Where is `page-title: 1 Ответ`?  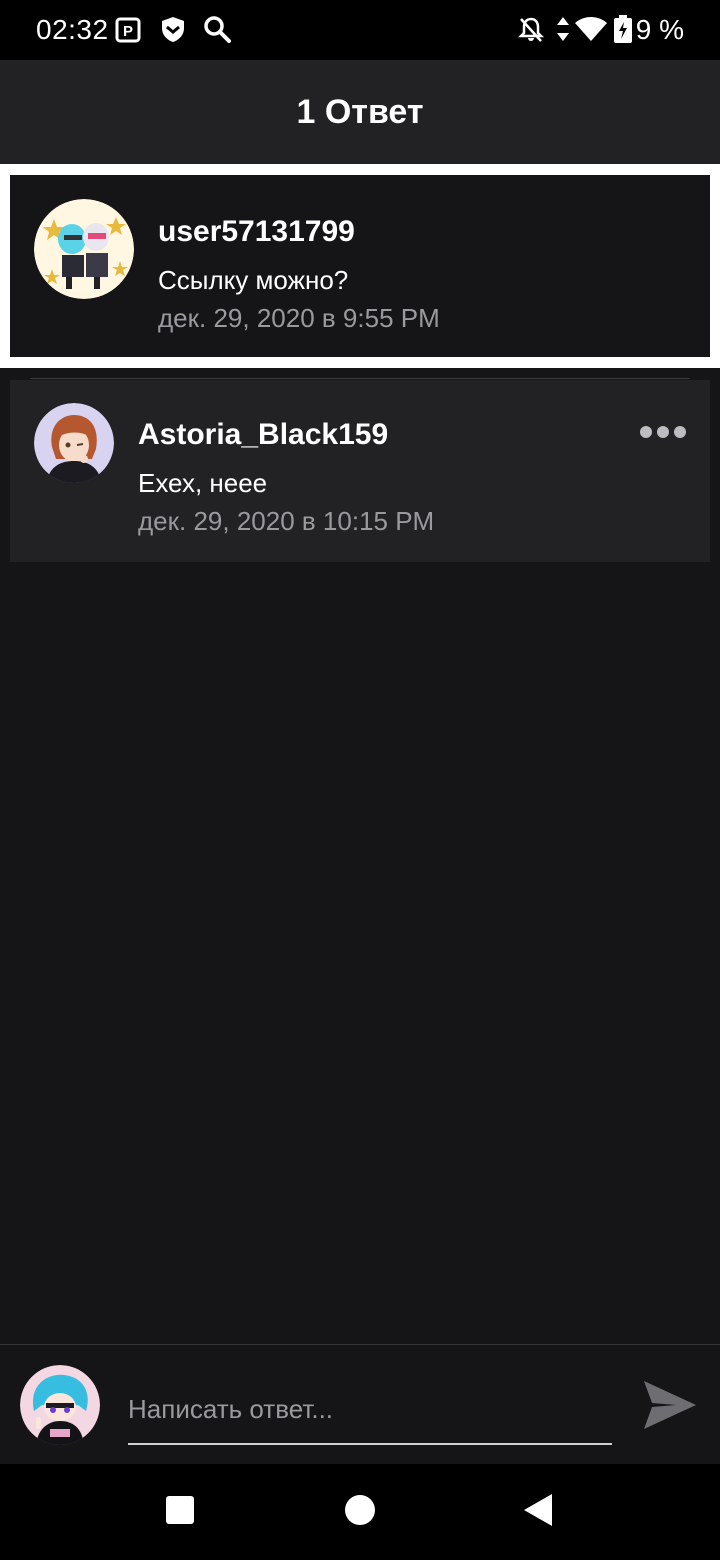
page-title: 1 Ответ is located at coordinates (360, 111).